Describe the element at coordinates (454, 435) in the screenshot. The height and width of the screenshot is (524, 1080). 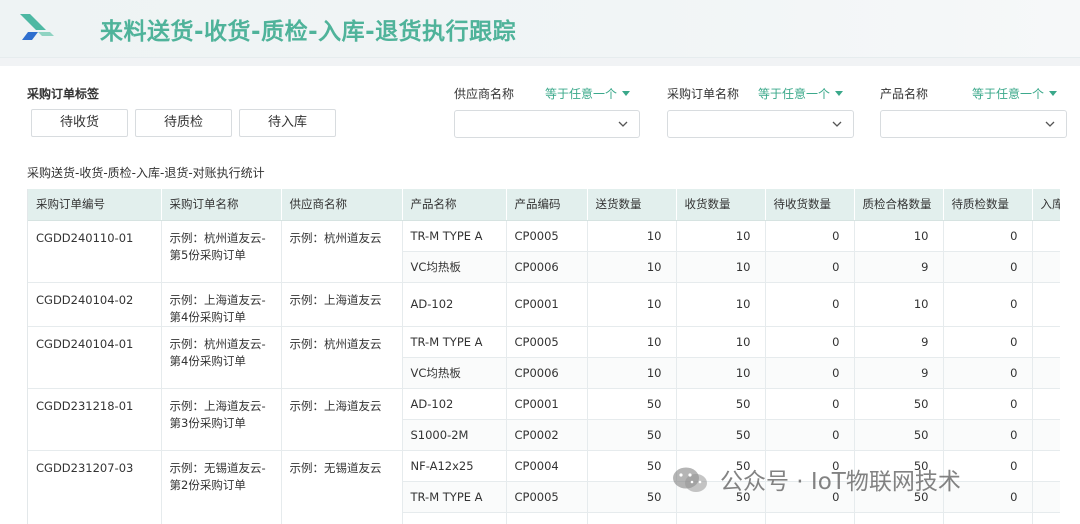
I see `cell-product: S1000-2M` at that location.